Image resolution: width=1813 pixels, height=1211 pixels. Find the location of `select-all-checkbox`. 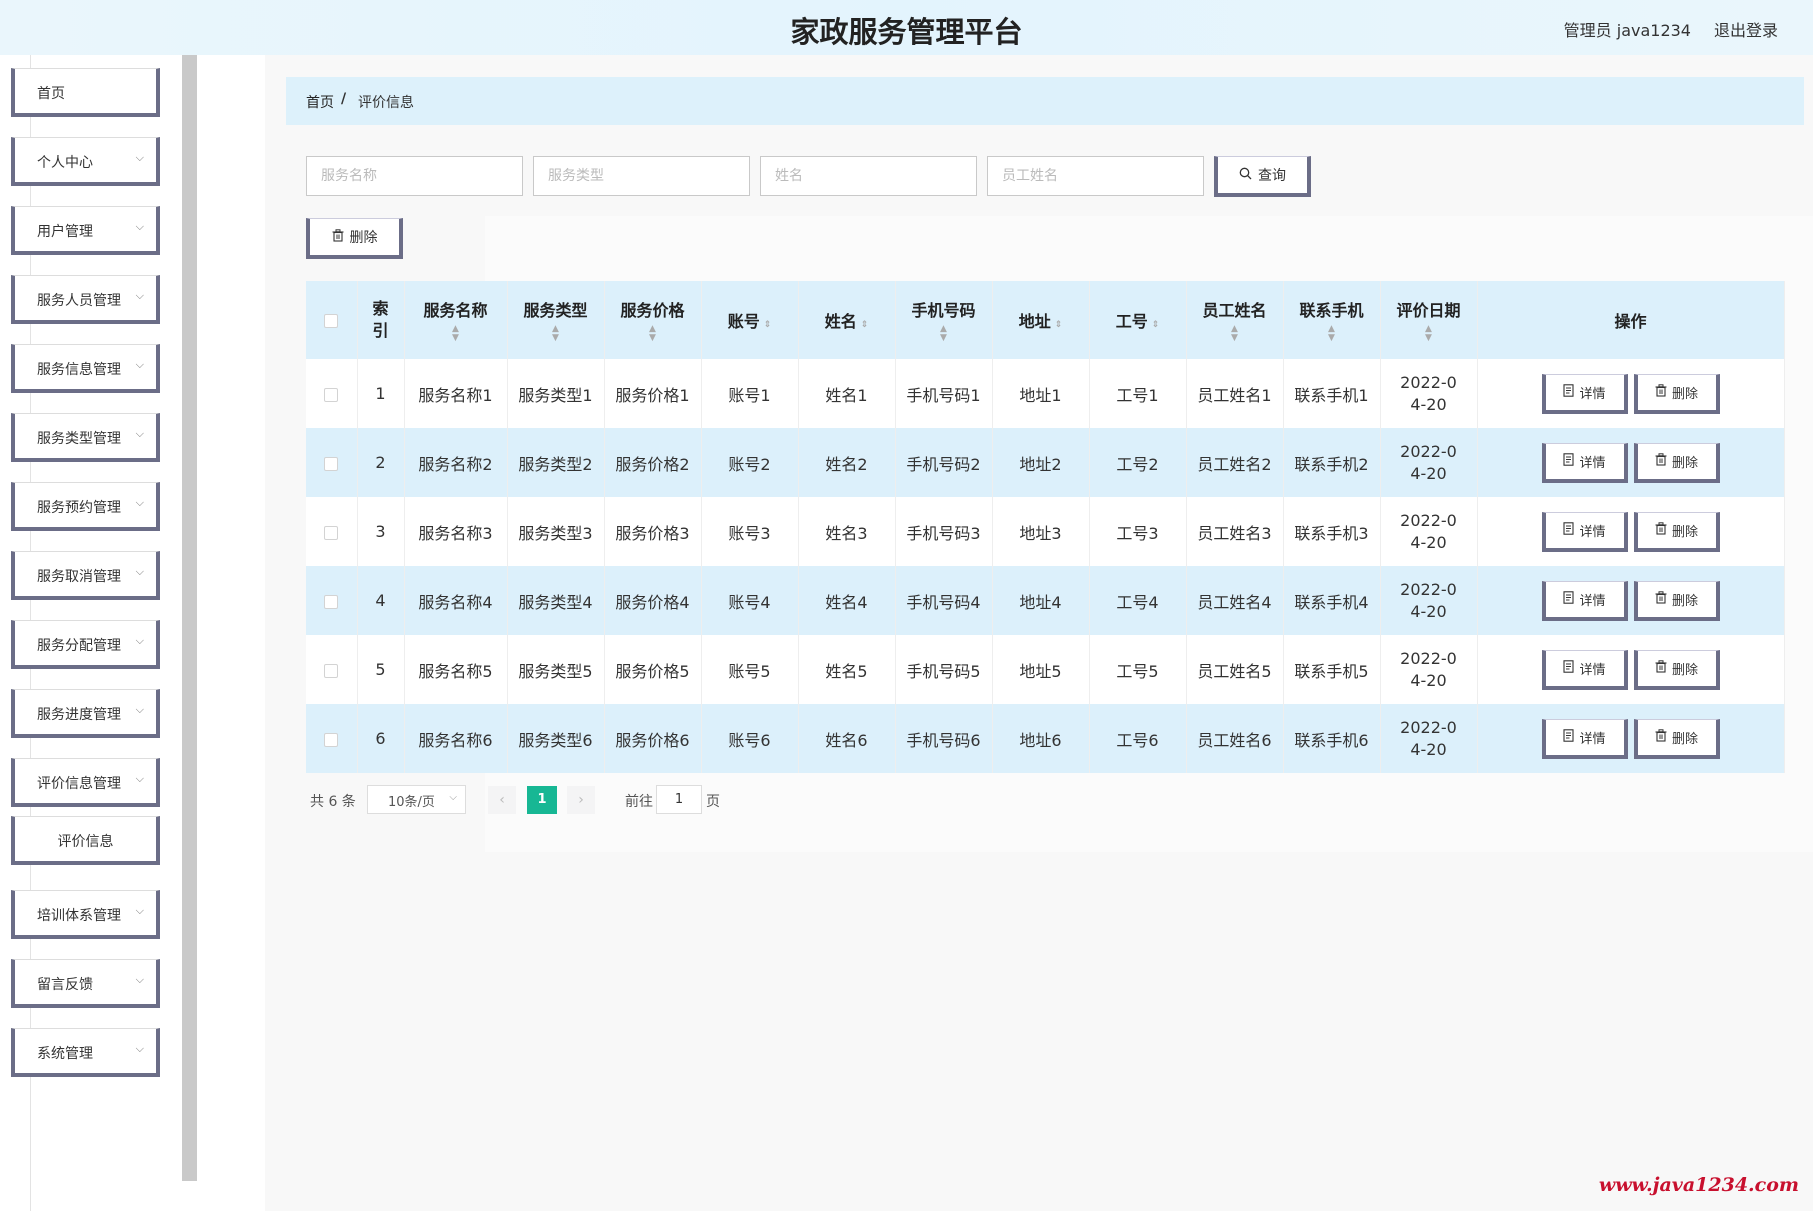

select-all-checkbox is located at coordinates (331, 321).